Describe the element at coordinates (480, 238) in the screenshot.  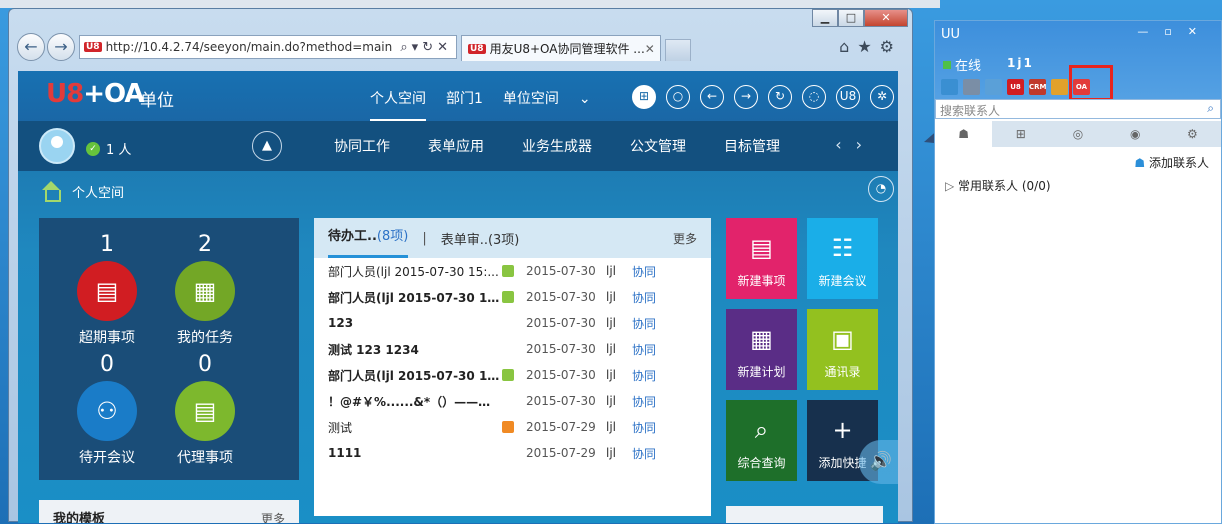
I see `tab-form-approval: 表单审..(3项)` at that location.